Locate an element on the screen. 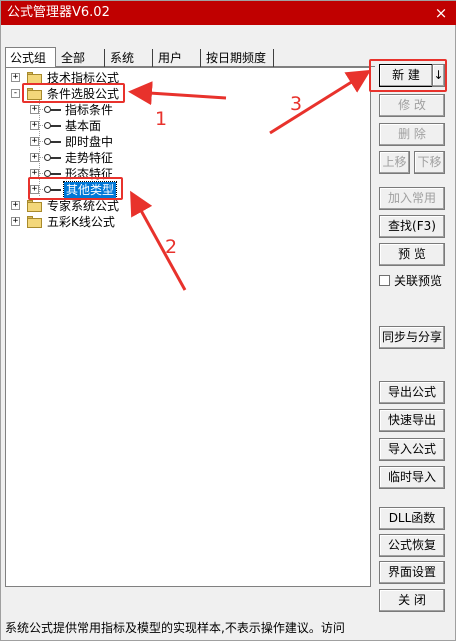  formula-restore-button: 公式恢复 is located at coordinates (412, 545).